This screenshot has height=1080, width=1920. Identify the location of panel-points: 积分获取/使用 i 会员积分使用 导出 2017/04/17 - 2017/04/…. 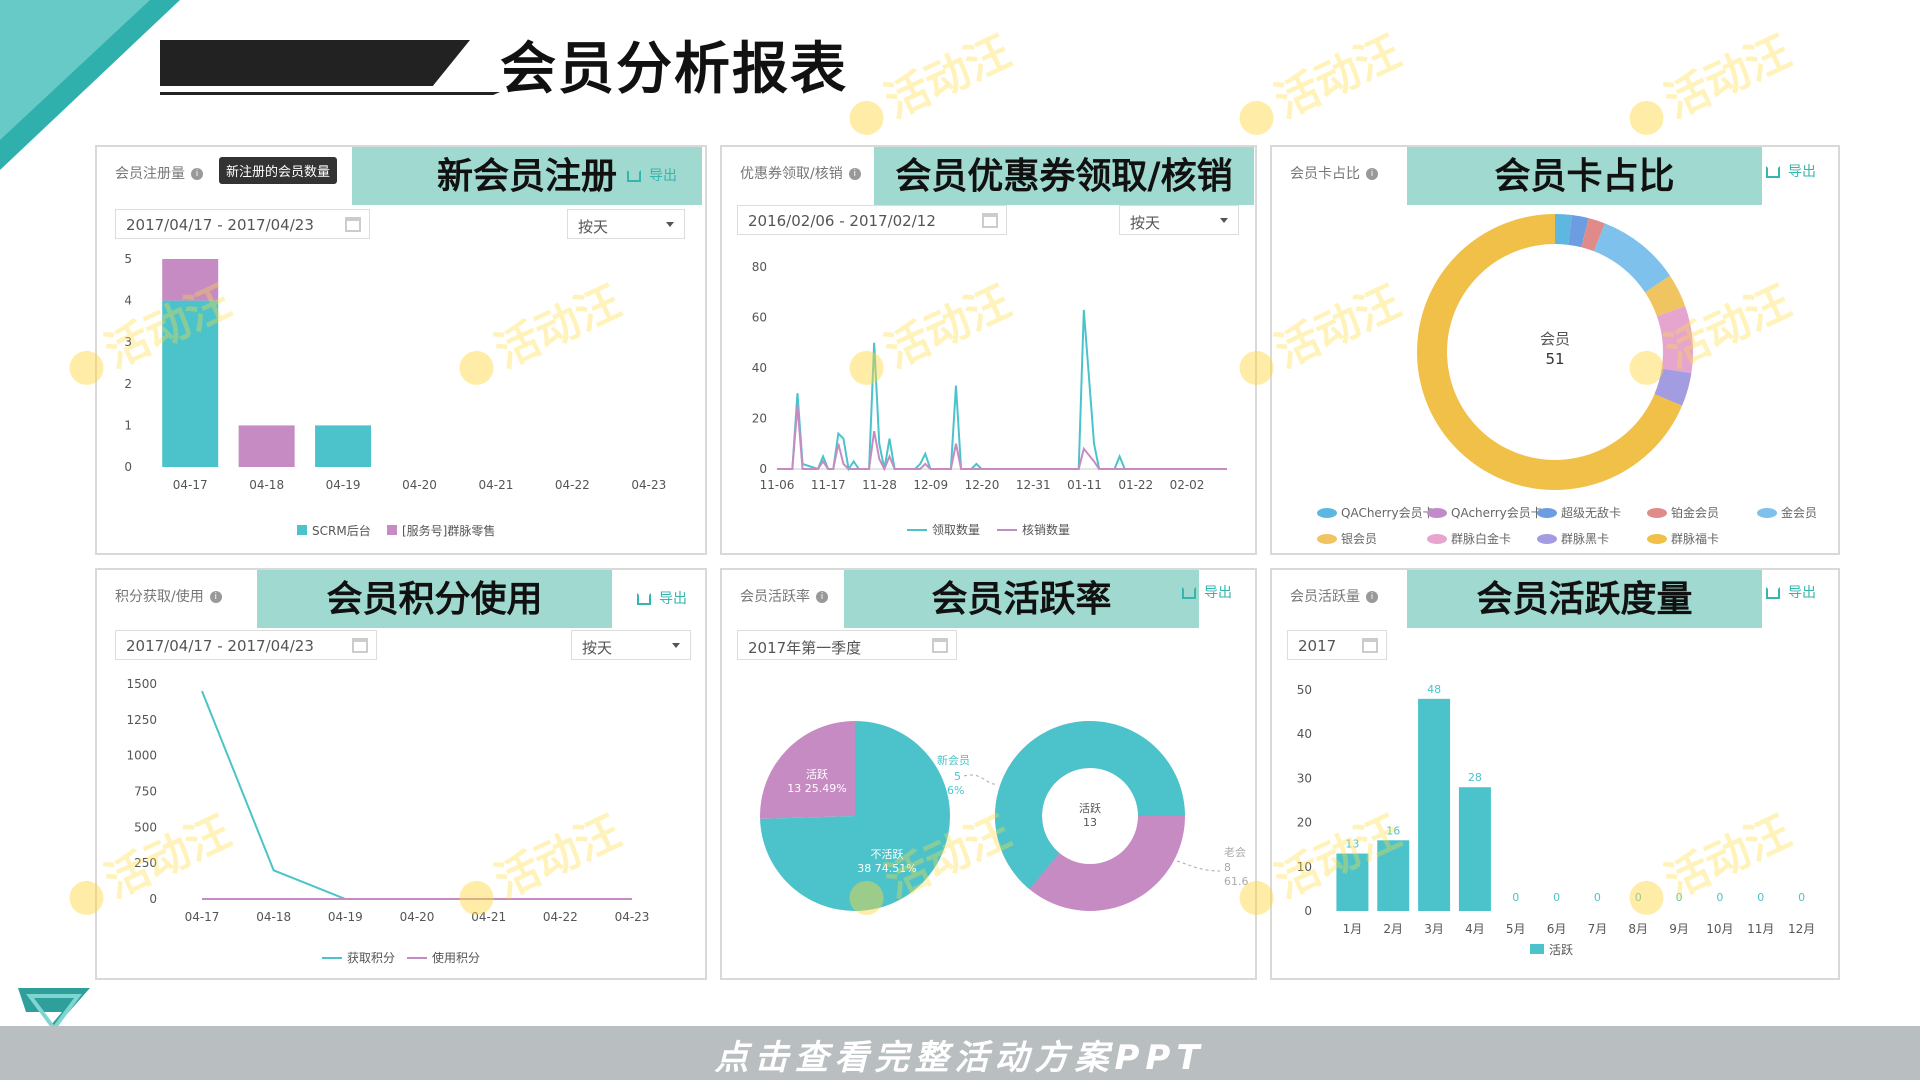
(401, 774).